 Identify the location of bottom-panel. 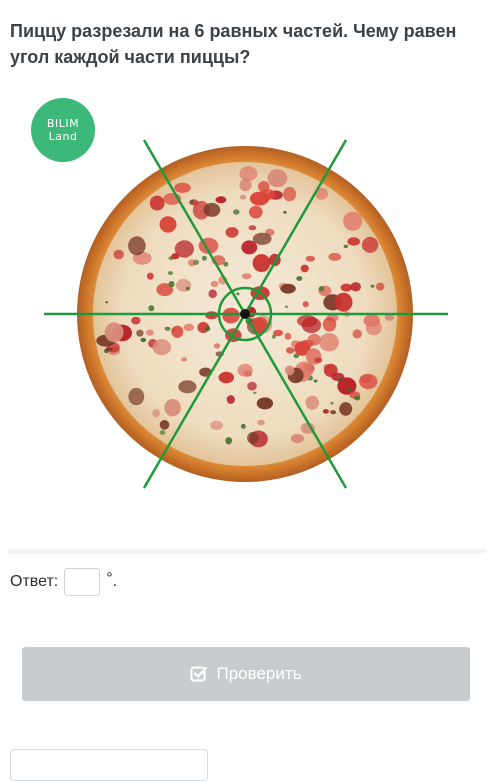
(109, 765).